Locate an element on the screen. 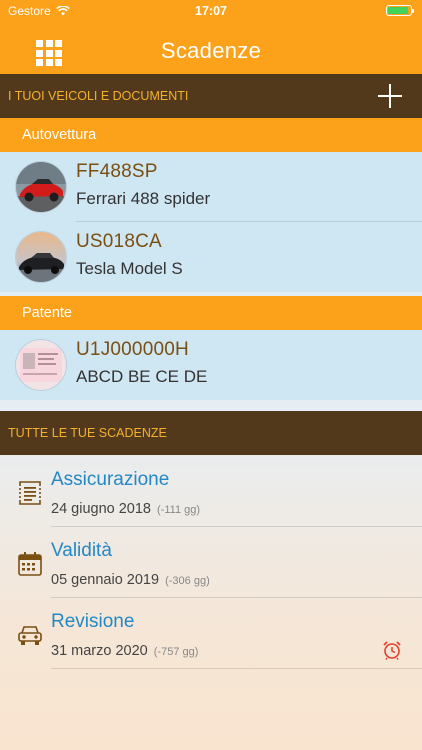 The width and height of the screenshot is (422, 750). driving-license-card-image is located at coordinates (41, 365).